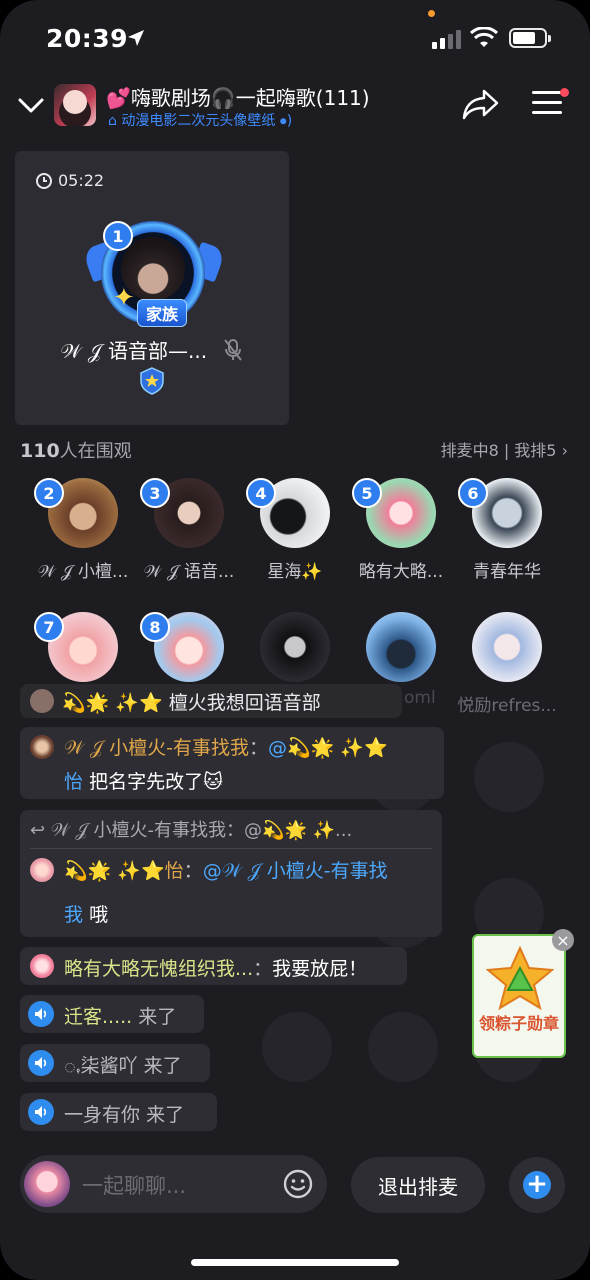 This screenshot has width=590, height=1280. Describe the element at coordinates (420, 698) in the screenshot. I see `chat-partial-tail: oml` at that location.